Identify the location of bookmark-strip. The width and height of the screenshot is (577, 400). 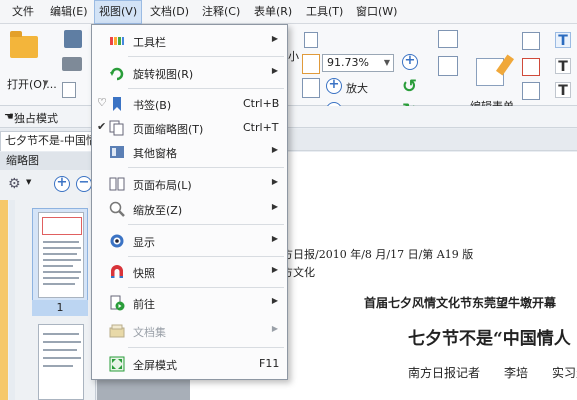
(4, 300).